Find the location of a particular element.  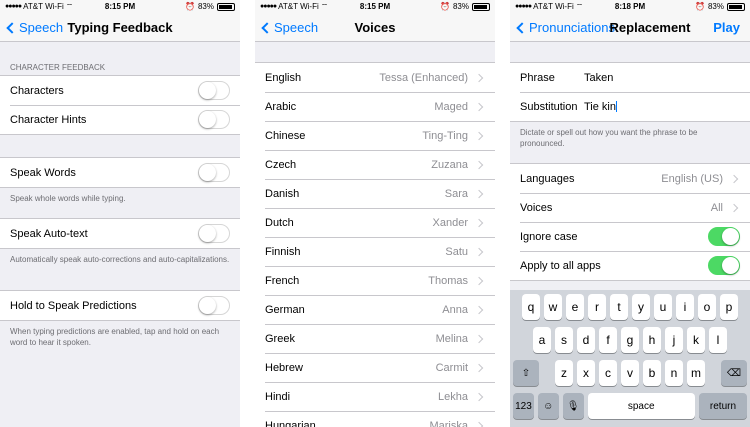

emoji-key: ☺ is located at coordinates (548, 406).